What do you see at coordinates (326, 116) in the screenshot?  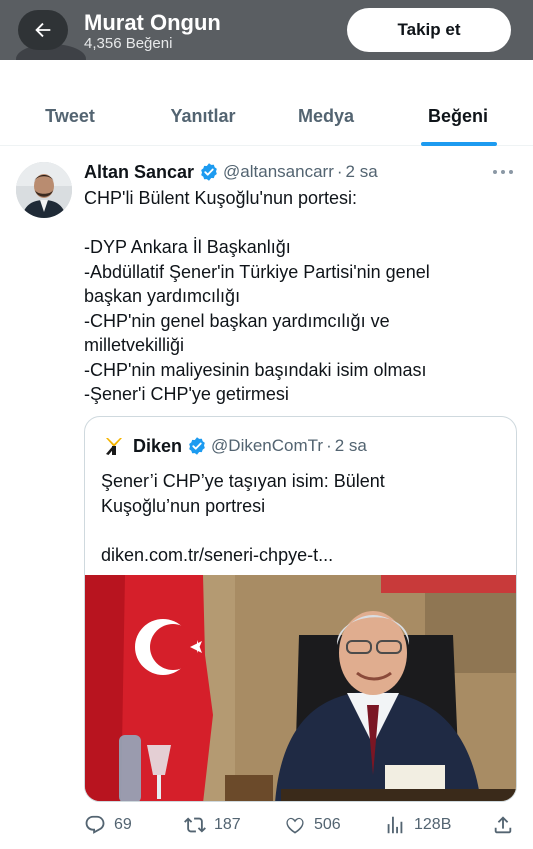 I see `tab-media: Medya` at bounding box center [326, 116].